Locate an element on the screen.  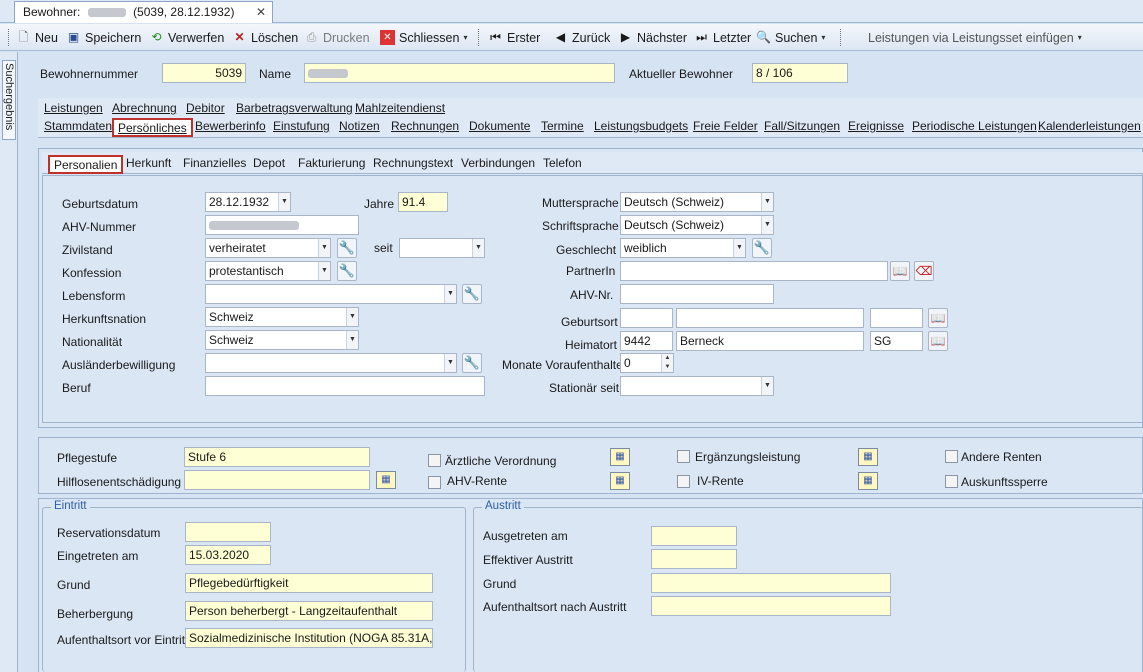
care-level-field: Stufe 6 is located at coordinates (277, 457).